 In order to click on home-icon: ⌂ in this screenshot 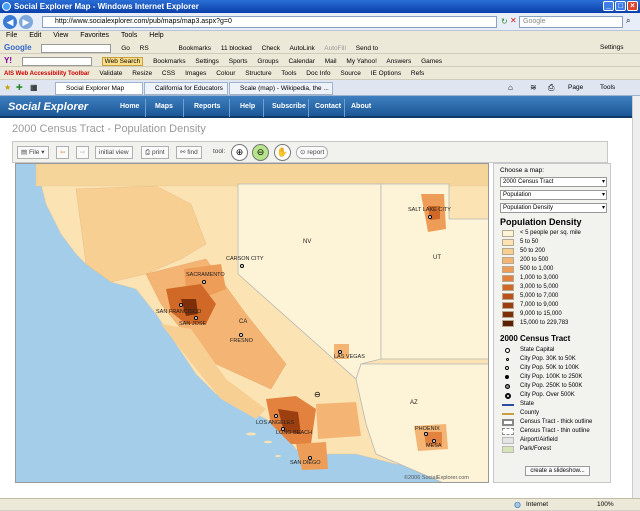, I will do `click(510, 87)`.